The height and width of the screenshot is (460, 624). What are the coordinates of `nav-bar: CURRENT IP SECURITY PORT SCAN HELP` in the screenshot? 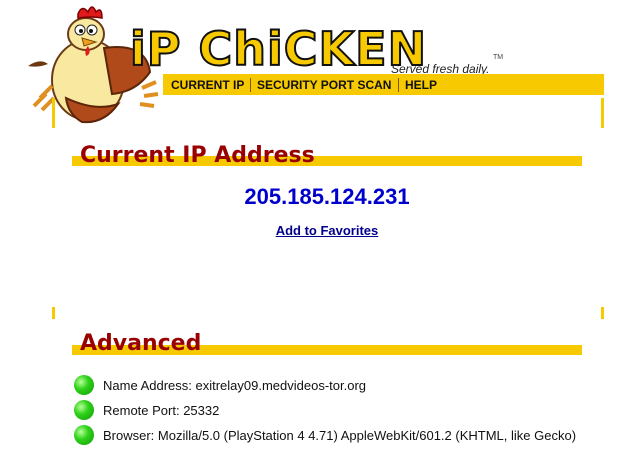 It's located at (383, 84).